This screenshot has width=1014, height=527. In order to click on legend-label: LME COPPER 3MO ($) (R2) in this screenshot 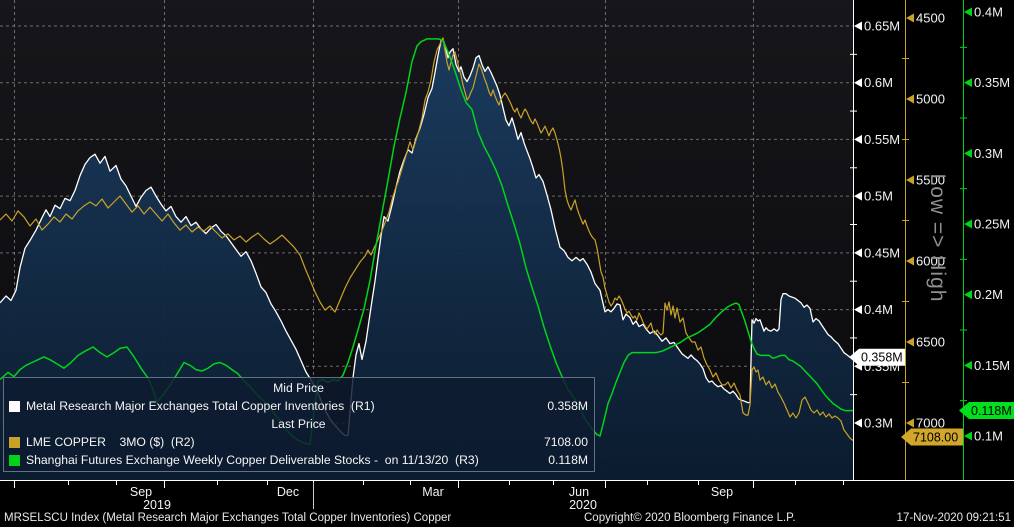, I will do `click(110, 442)`.